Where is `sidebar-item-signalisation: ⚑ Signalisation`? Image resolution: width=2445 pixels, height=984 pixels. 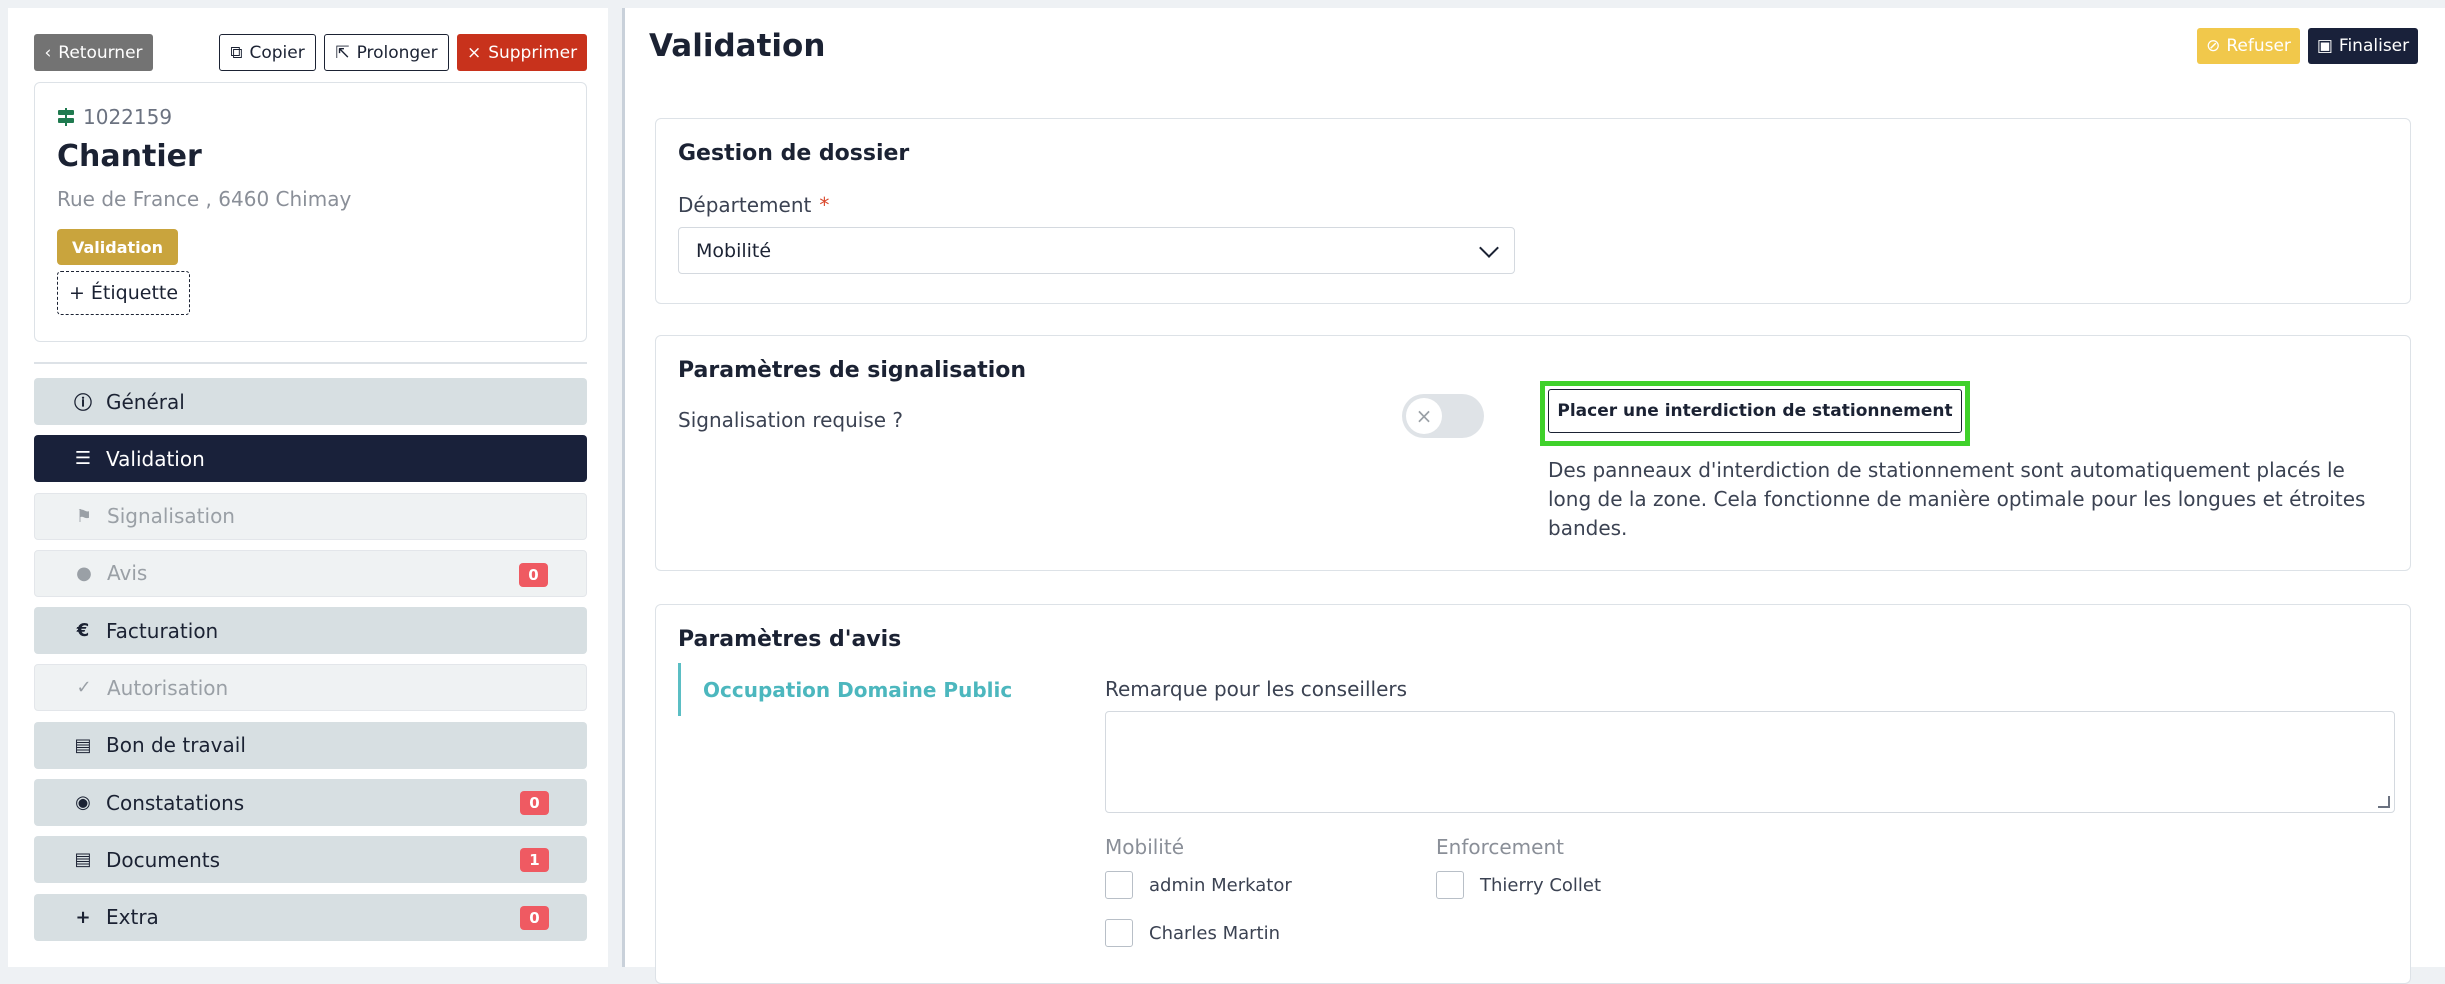
sidebar-item-signalisation: ⚑ Signalisation is located at coordinates (310, 516).